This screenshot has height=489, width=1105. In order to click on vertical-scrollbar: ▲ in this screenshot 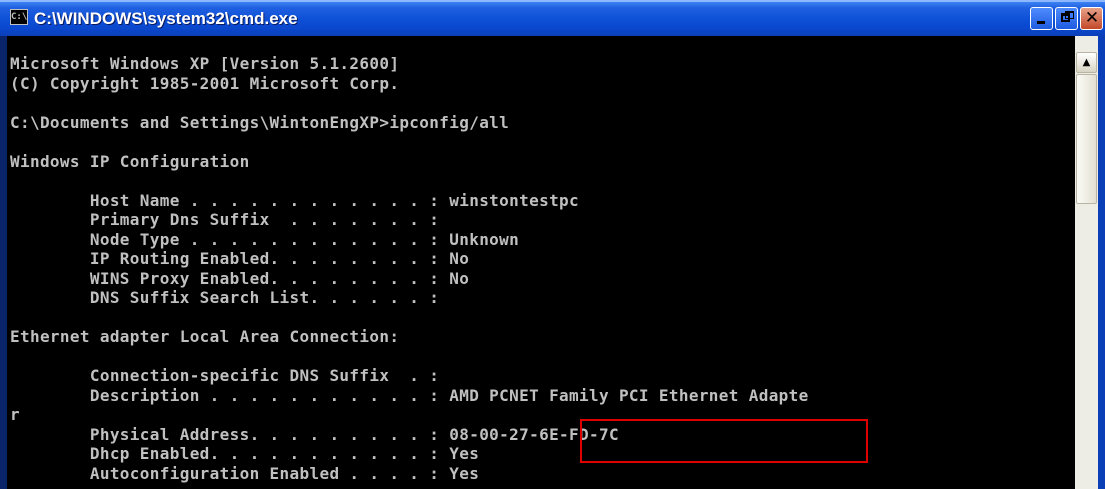, I will do `click(1086, 262)`.